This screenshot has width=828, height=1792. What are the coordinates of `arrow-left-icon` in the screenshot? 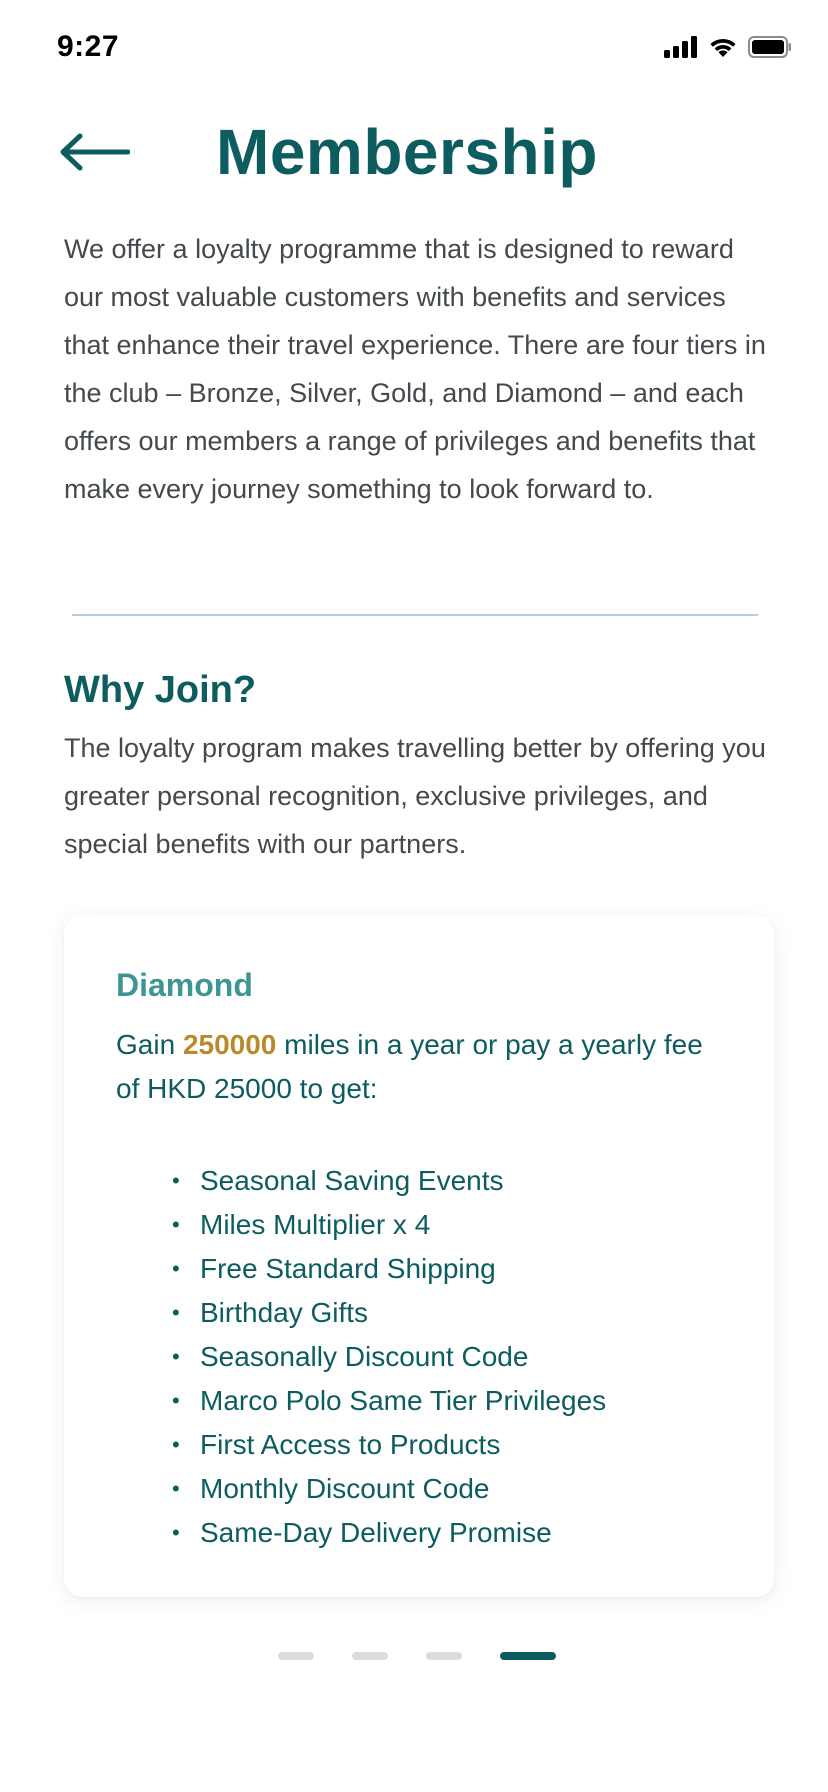 It's located at (95, 152).